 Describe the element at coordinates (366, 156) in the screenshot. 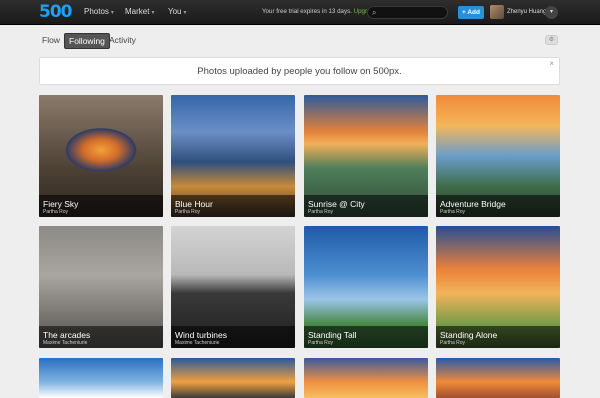

I see `photo-tile: Sunrise @ City Partha Roy` at that location.